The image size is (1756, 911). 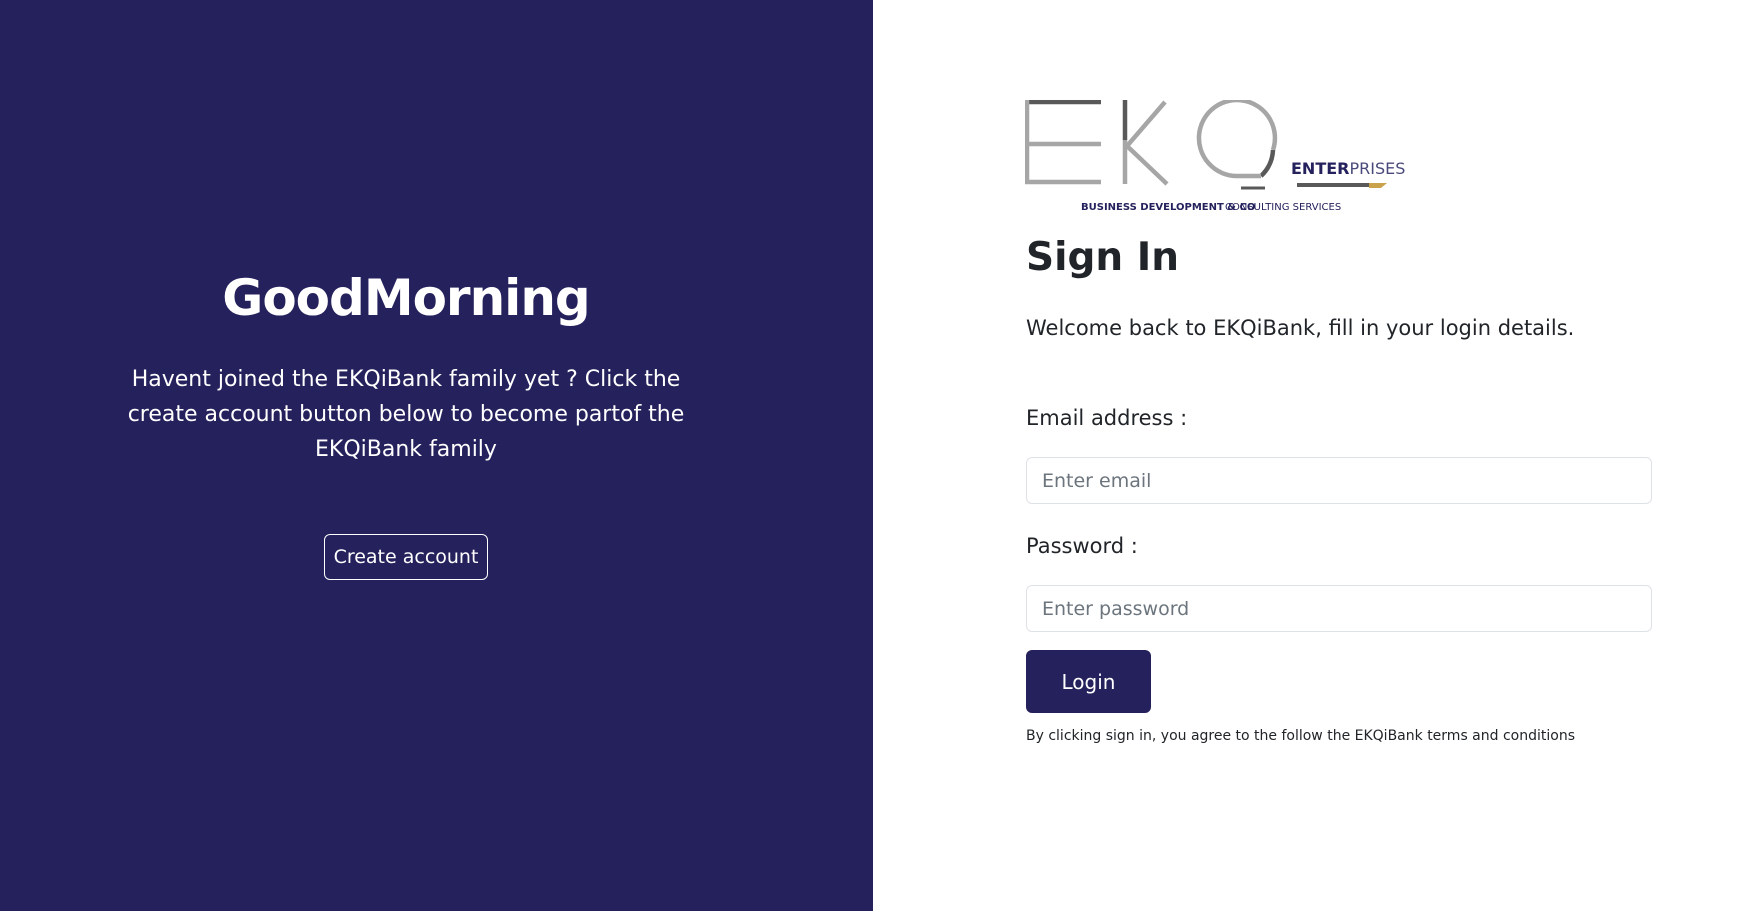 What do you see at coordinates (1348, 168) in the screenshot?
I see `logo-enterprises-text: ENTERPRISES` at bounding box center [1348, 168].